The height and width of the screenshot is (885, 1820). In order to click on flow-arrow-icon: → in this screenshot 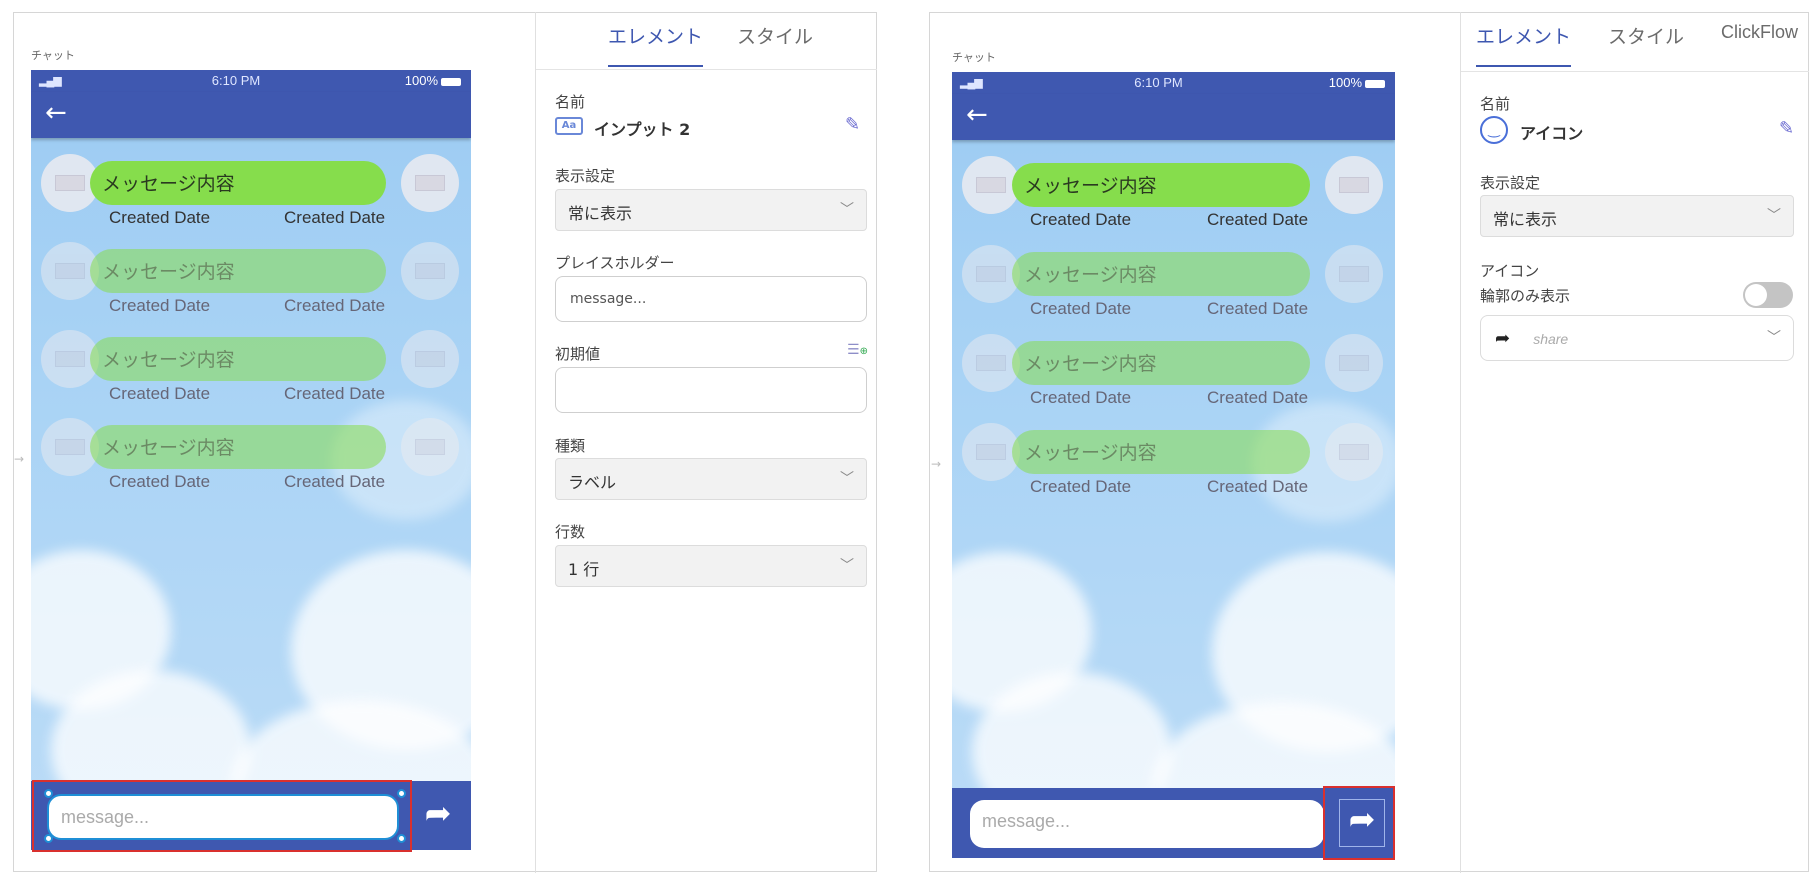, I will do `click(19, 459)`.